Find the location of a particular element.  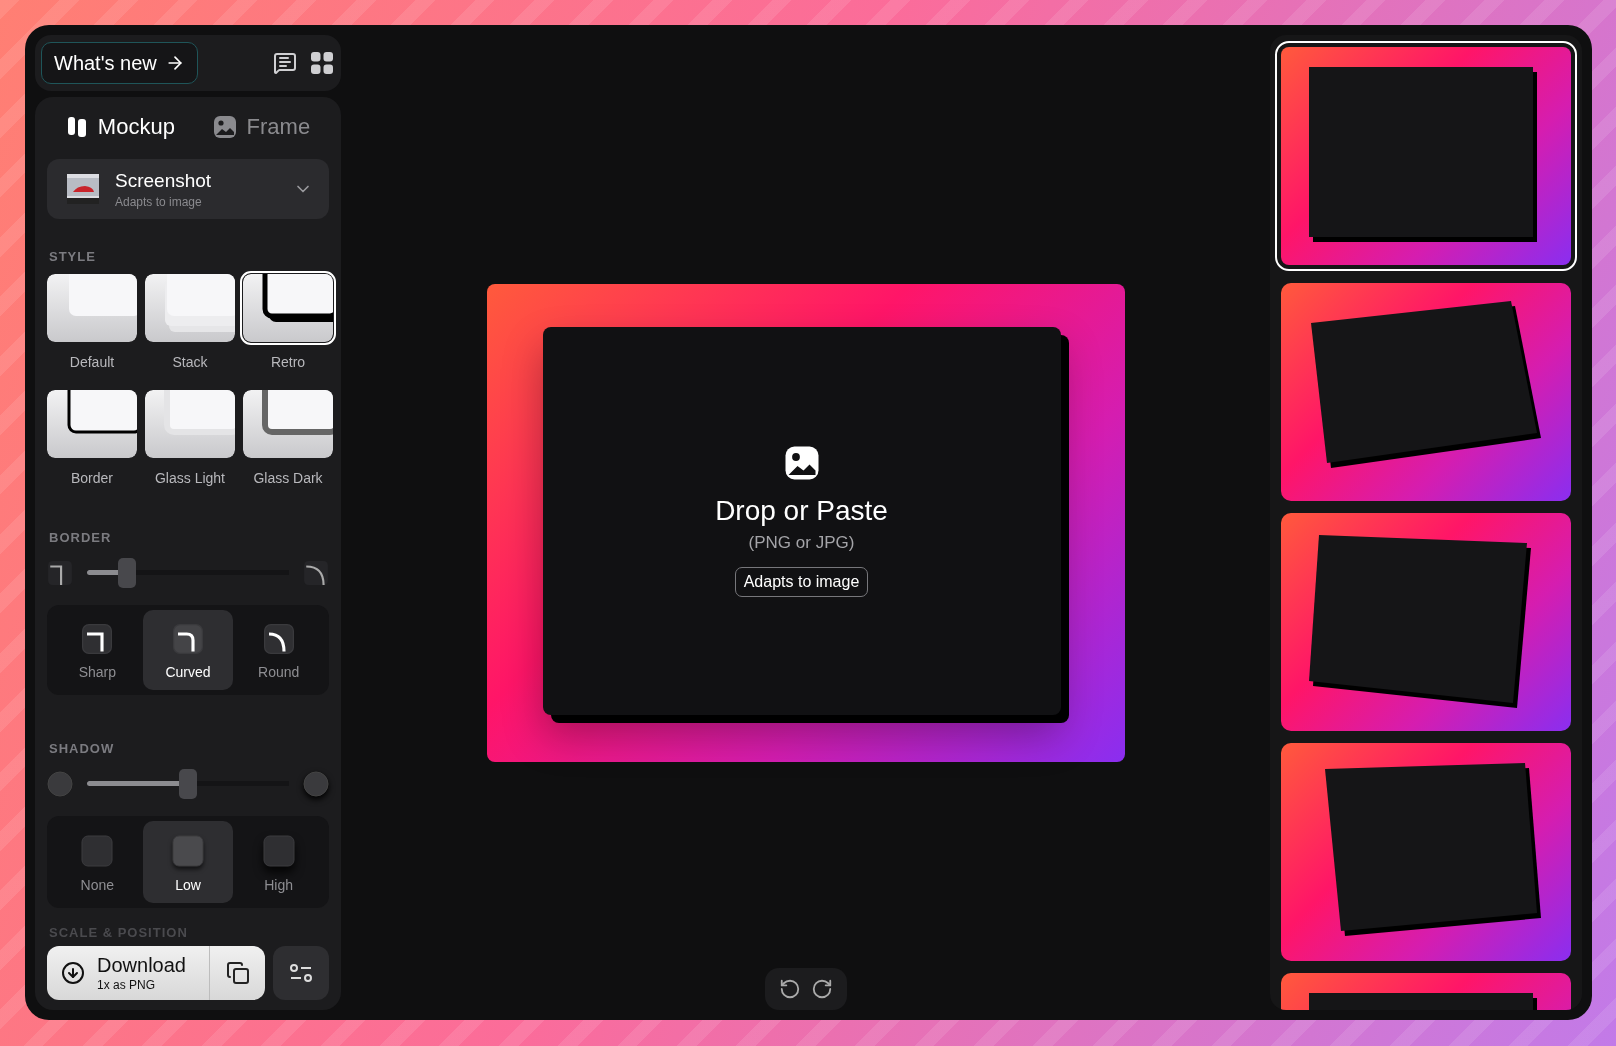

whats-new-button: What's new is located at coordinates (119, 63).